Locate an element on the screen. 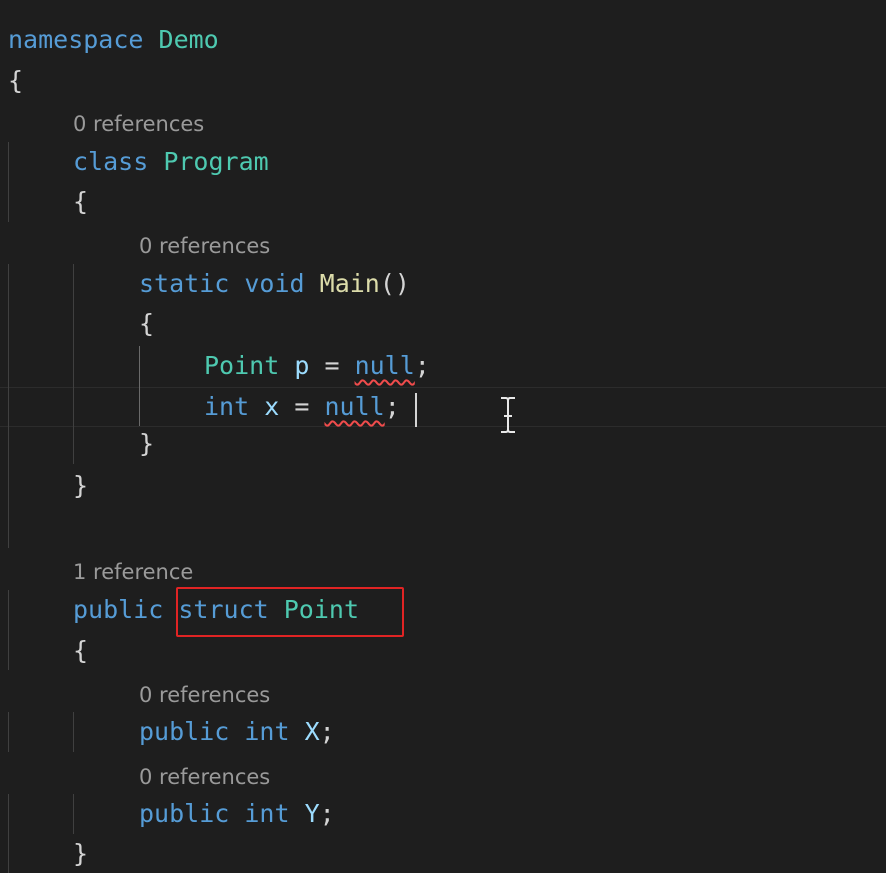 The image size is (886, 873). namespace-name: Demo is located at coordinates (188, 39).